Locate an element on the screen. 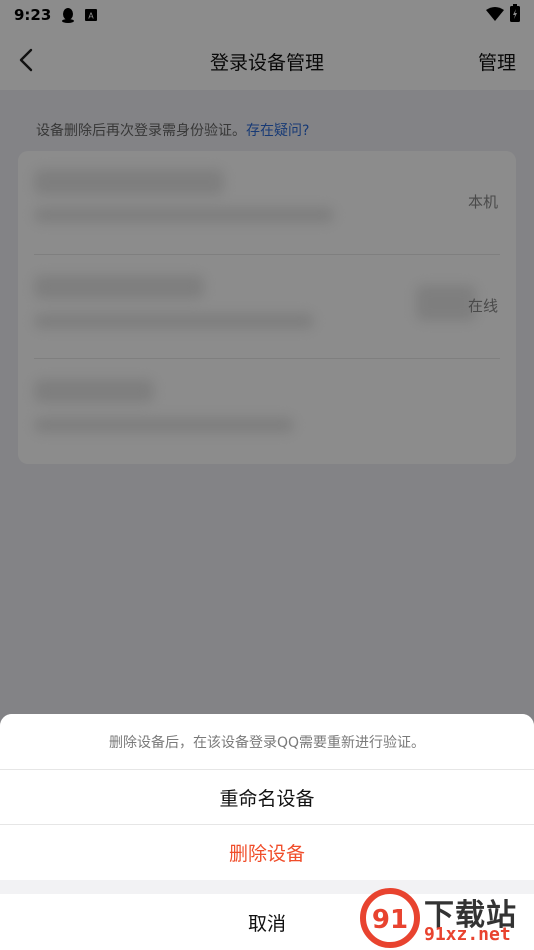 The height and width of the screenshot is (950, 534). rename-device-button: 重命名设备 is located at coordinates (267, 797).